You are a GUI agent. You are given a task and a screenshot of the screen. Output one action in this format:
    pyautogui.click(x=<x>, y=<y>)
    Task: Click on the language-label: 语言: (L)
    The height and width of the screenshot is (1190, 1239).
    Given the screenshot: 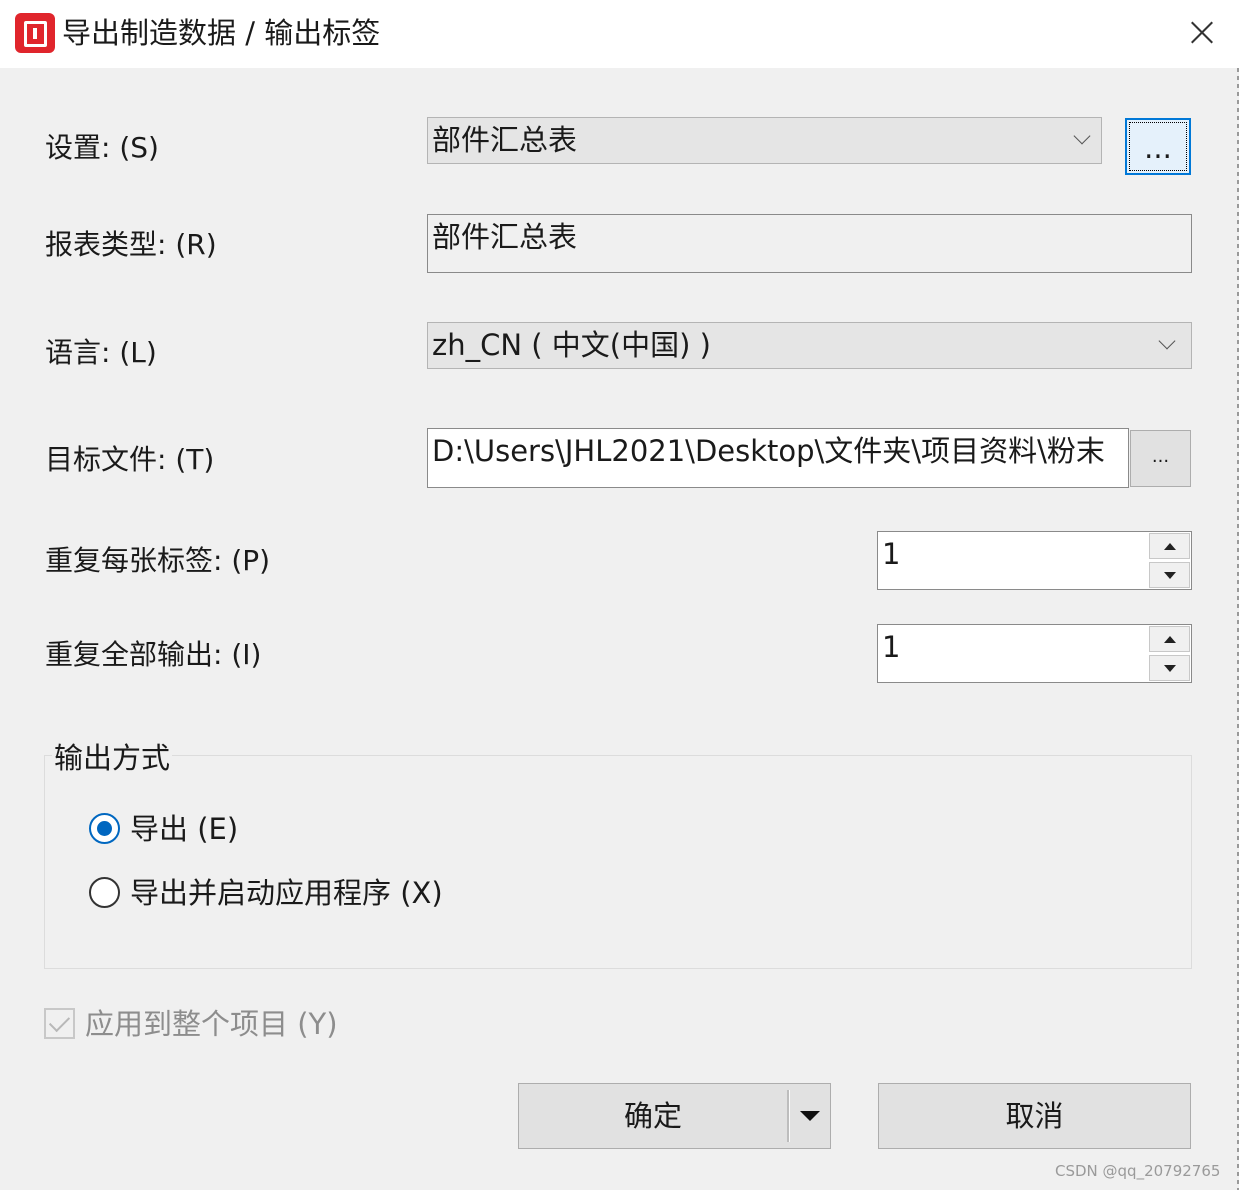 What is the action you would take?
    pyautogui.click(x=101, y=352)
    